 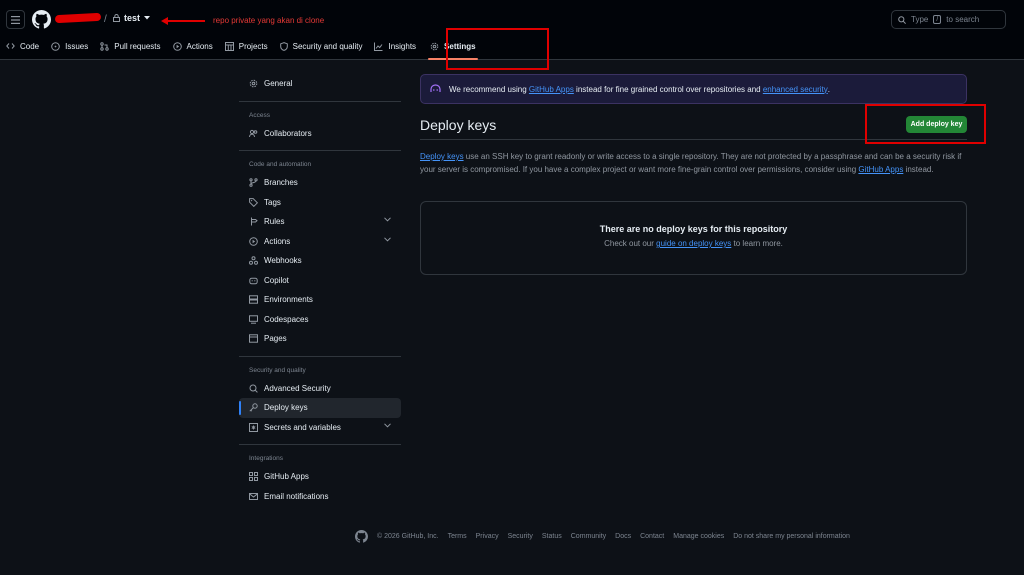 I want to click on server-icon, so click(x=253, y=299).